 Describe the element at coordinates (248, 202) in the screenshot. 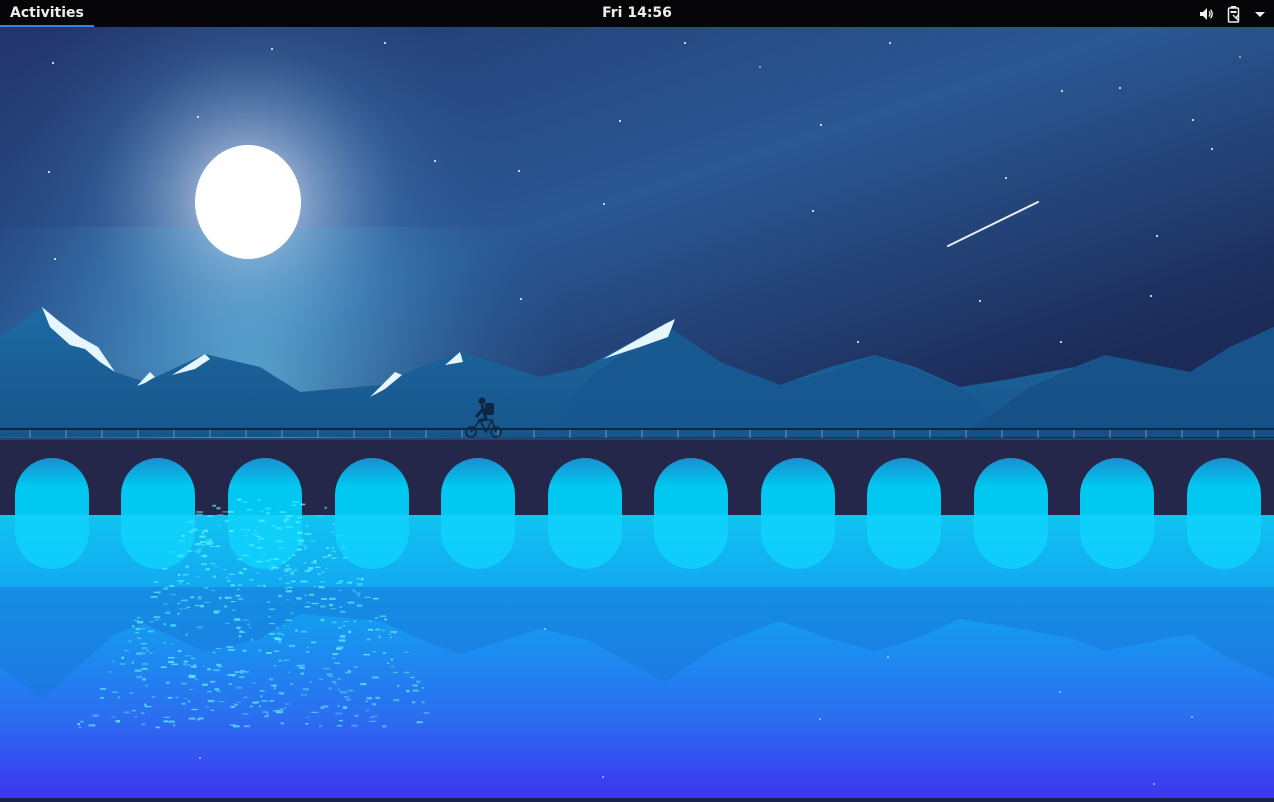

I see `moon` at that location.